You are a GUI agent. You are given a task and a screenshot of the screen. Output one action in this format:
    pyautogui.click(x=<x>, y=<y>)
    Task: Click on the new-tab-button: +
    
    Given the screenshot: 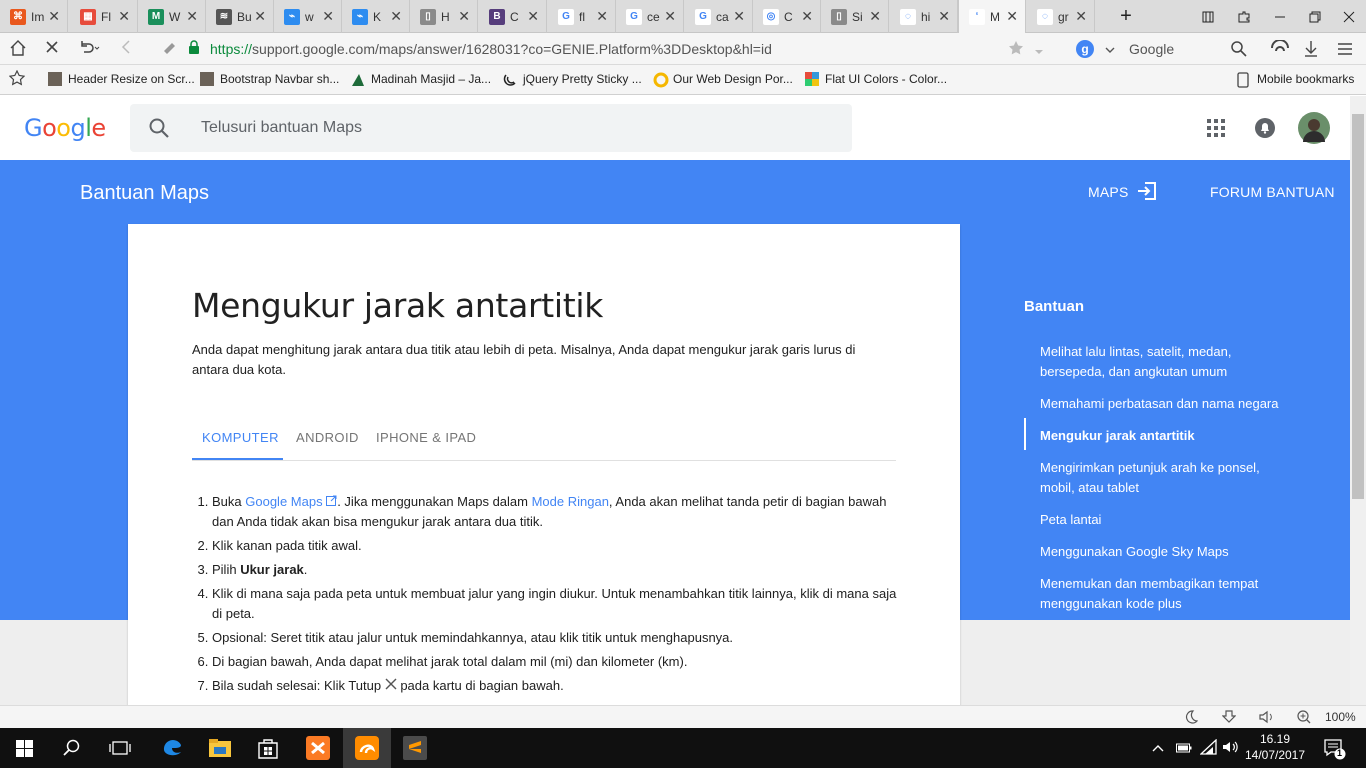 What is the action you would take?
    pyautogui.click(x=1126, y=16)
    